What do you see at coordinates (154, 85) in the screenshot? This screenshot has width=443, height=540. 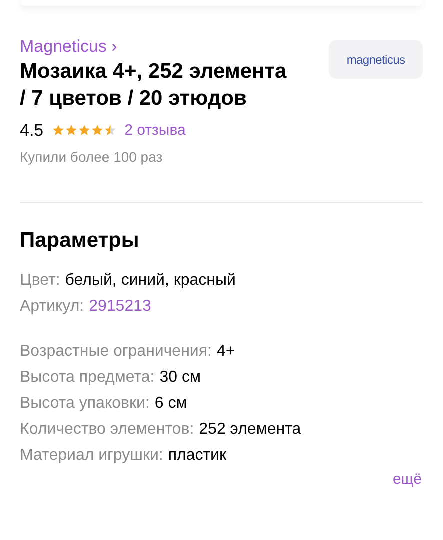 I see `product-title: Мозаика 4+, 252 элемента / 7 цветов / 20 этюдов` at bounding box center [154, 85].